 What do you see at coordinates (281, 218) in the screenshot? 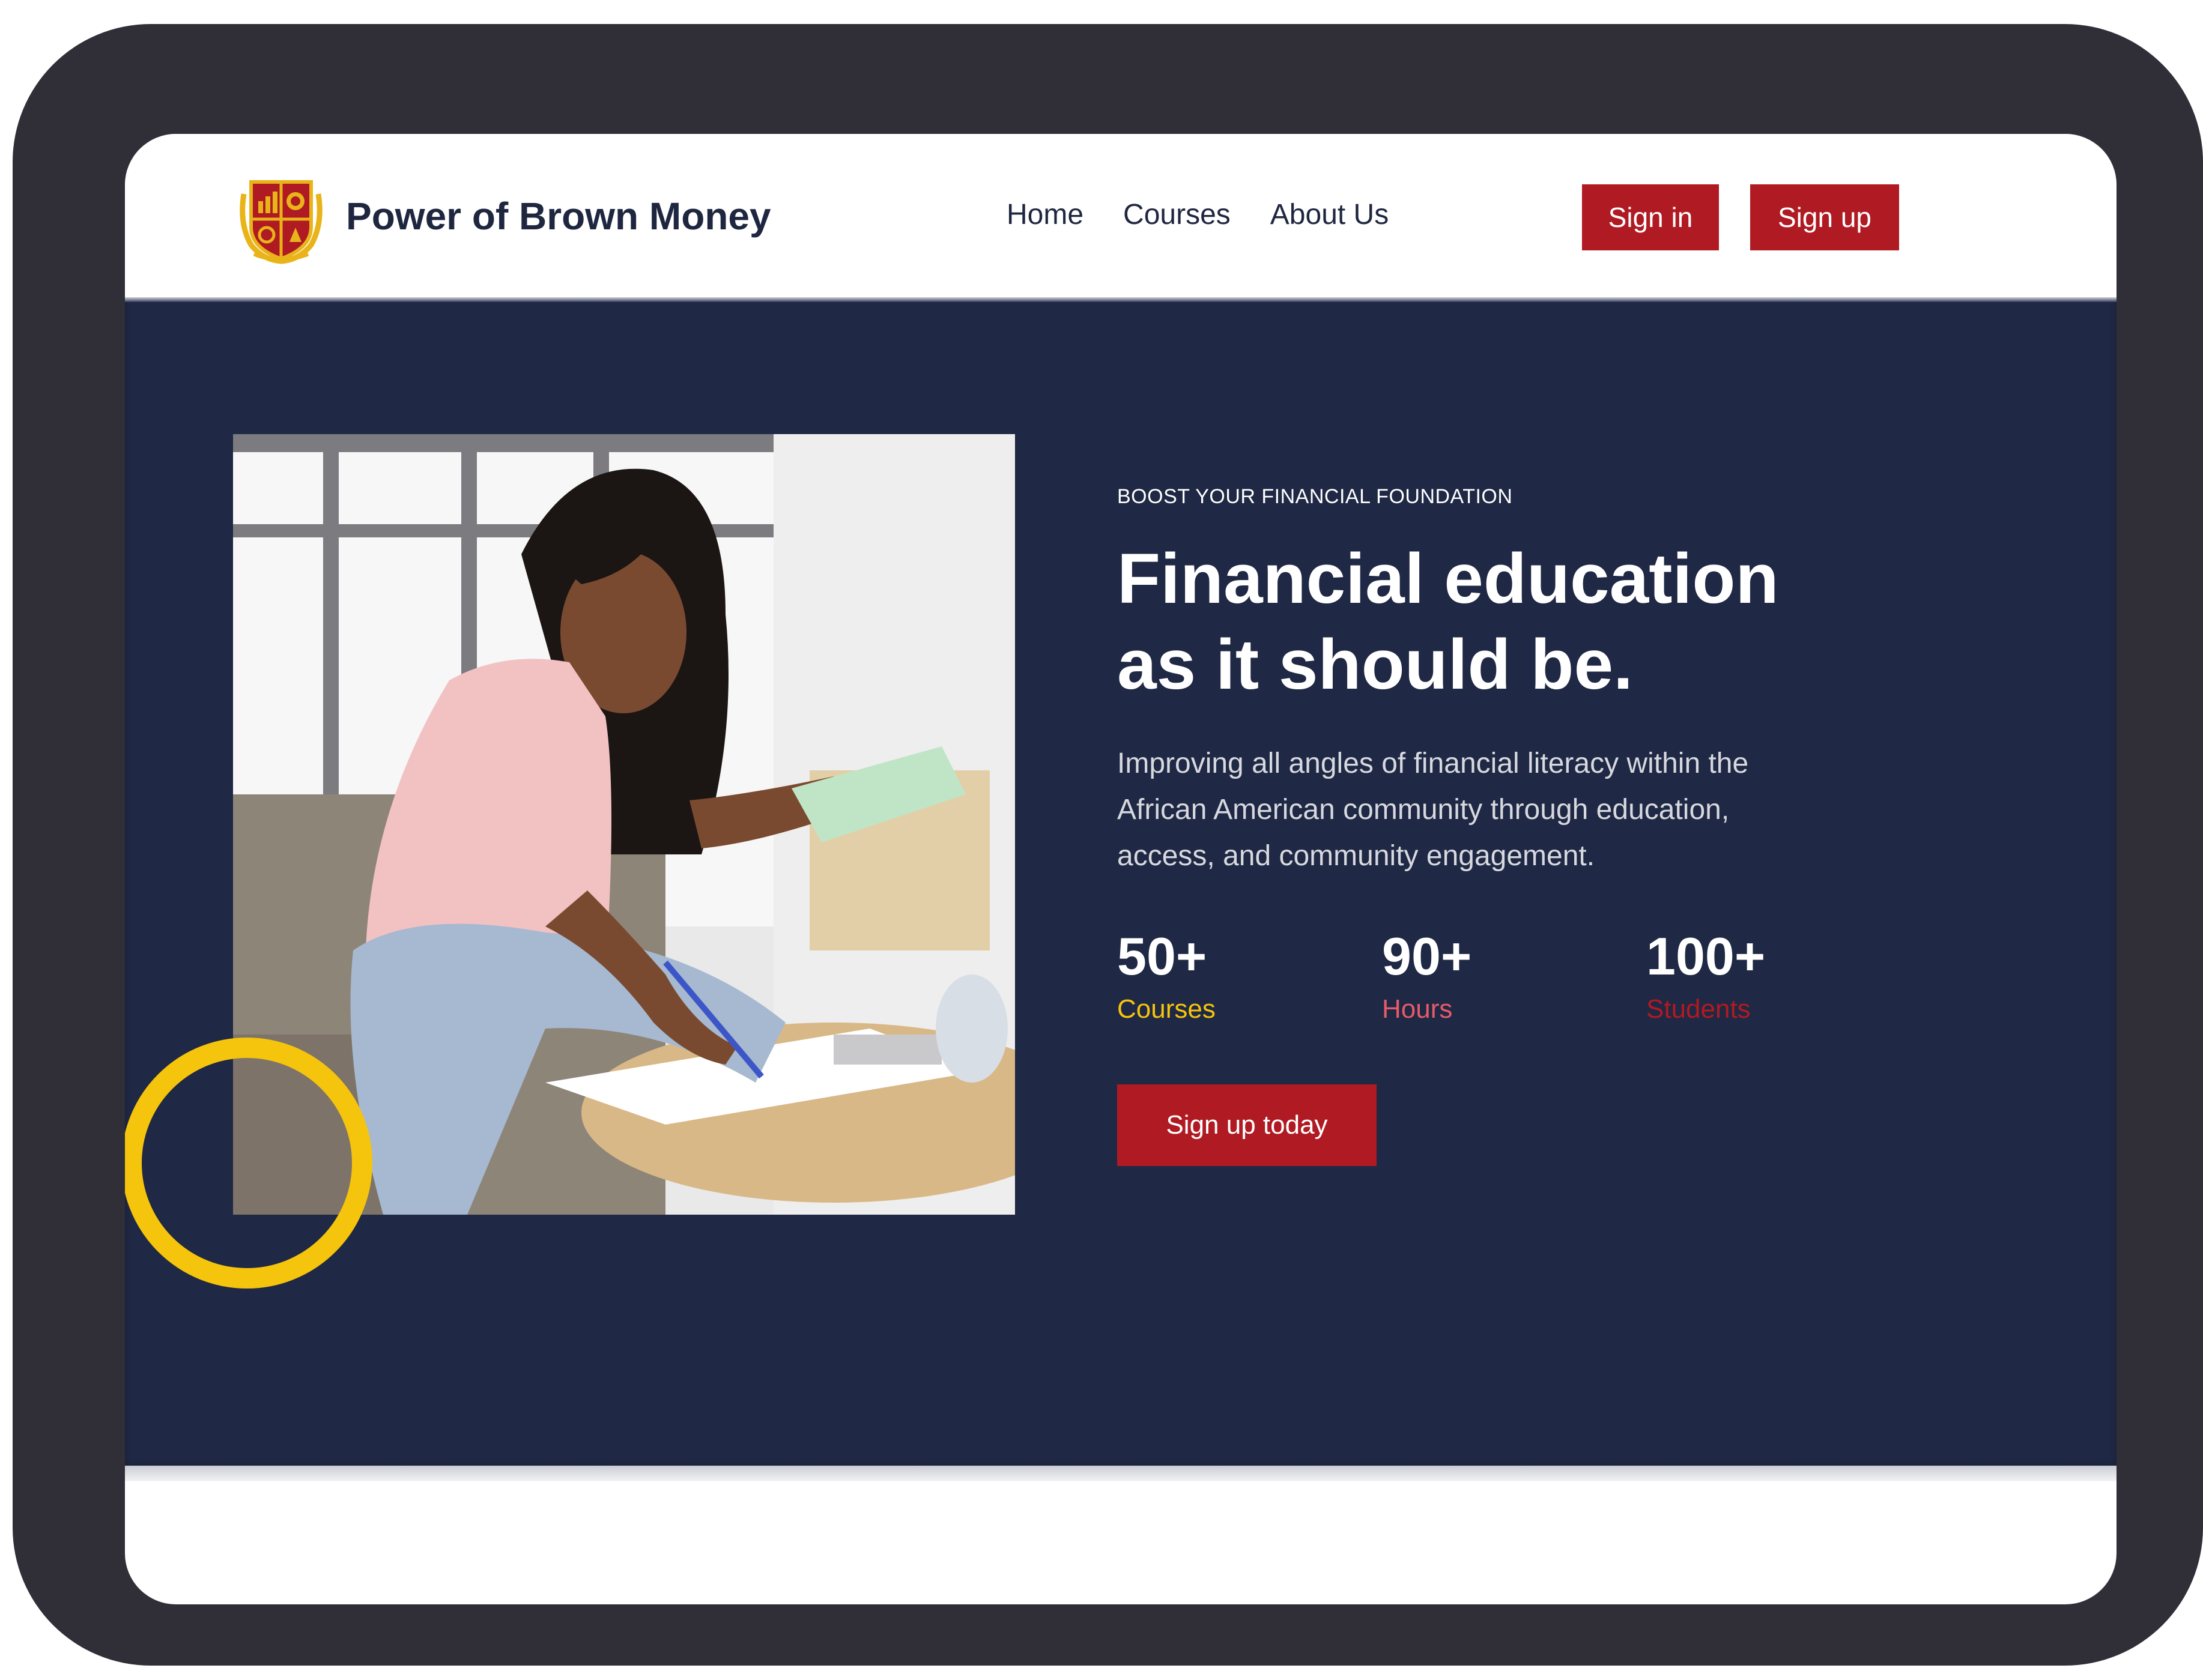
I see `crest-logo-icon` at bounding box center [281, 218].